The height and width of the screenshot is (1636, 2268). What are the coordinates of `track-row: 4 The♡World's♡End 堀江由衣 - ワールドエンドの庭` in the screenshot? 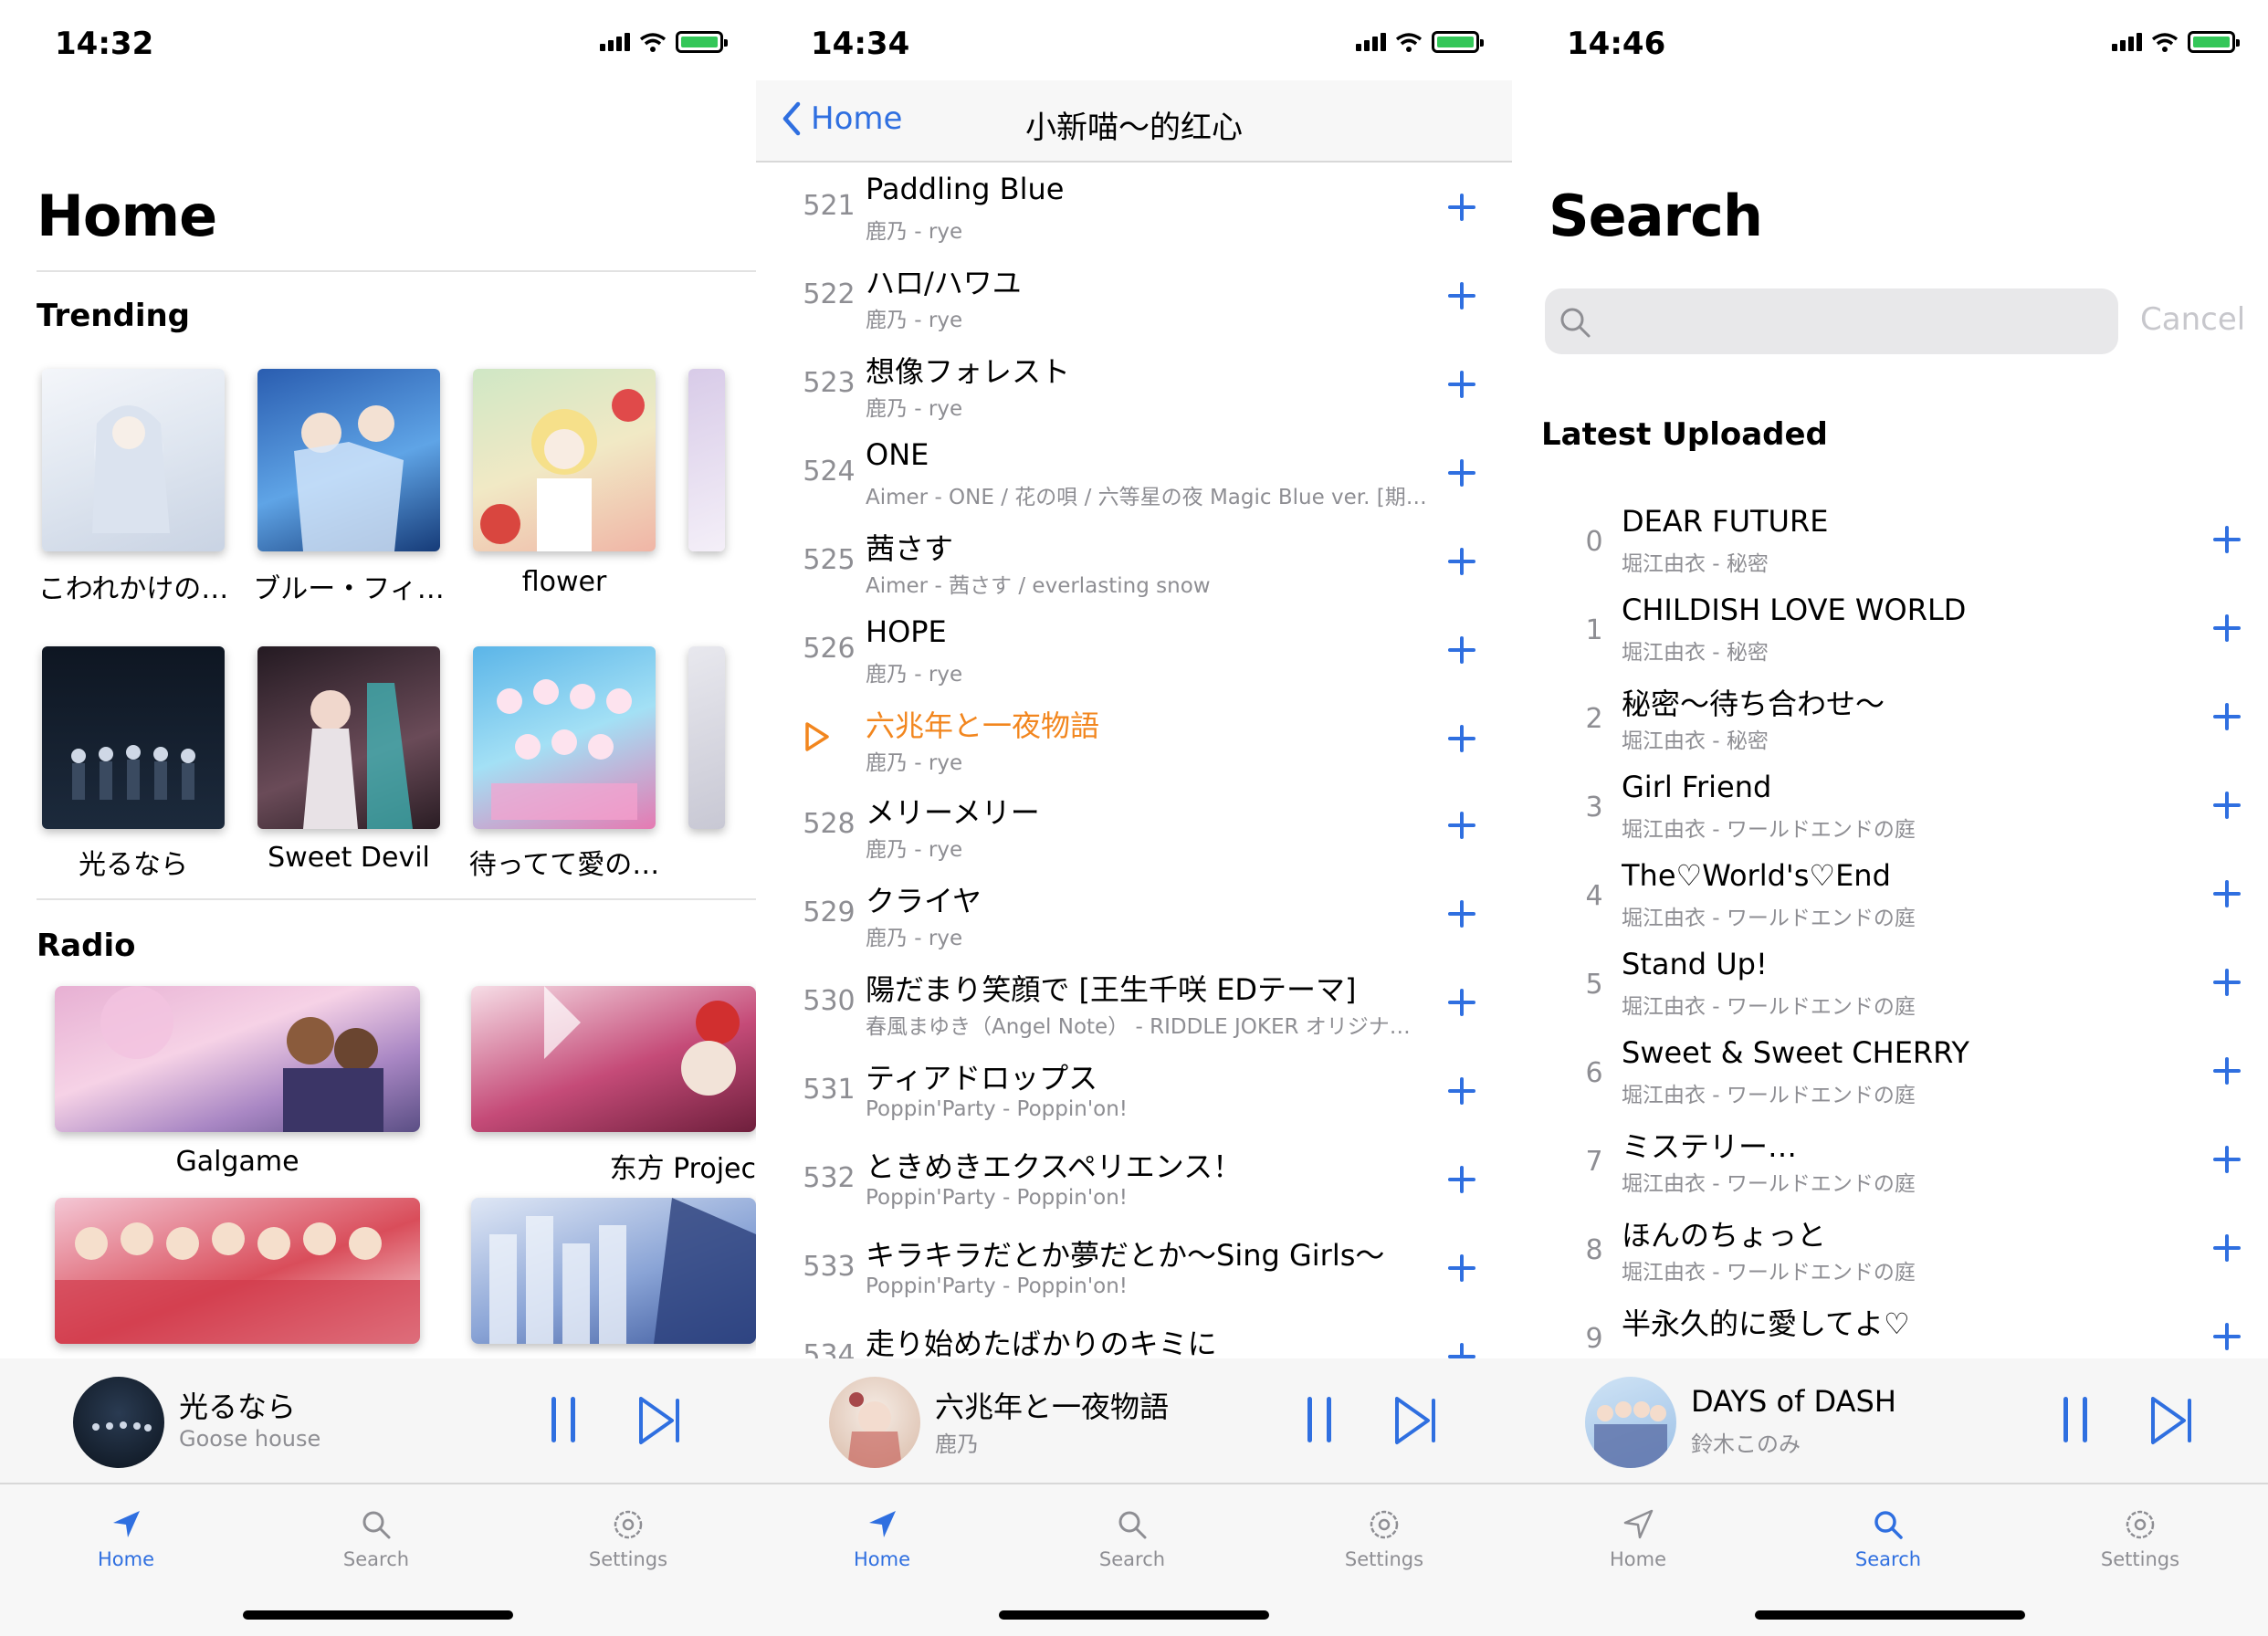 It's located at (1890, 895).